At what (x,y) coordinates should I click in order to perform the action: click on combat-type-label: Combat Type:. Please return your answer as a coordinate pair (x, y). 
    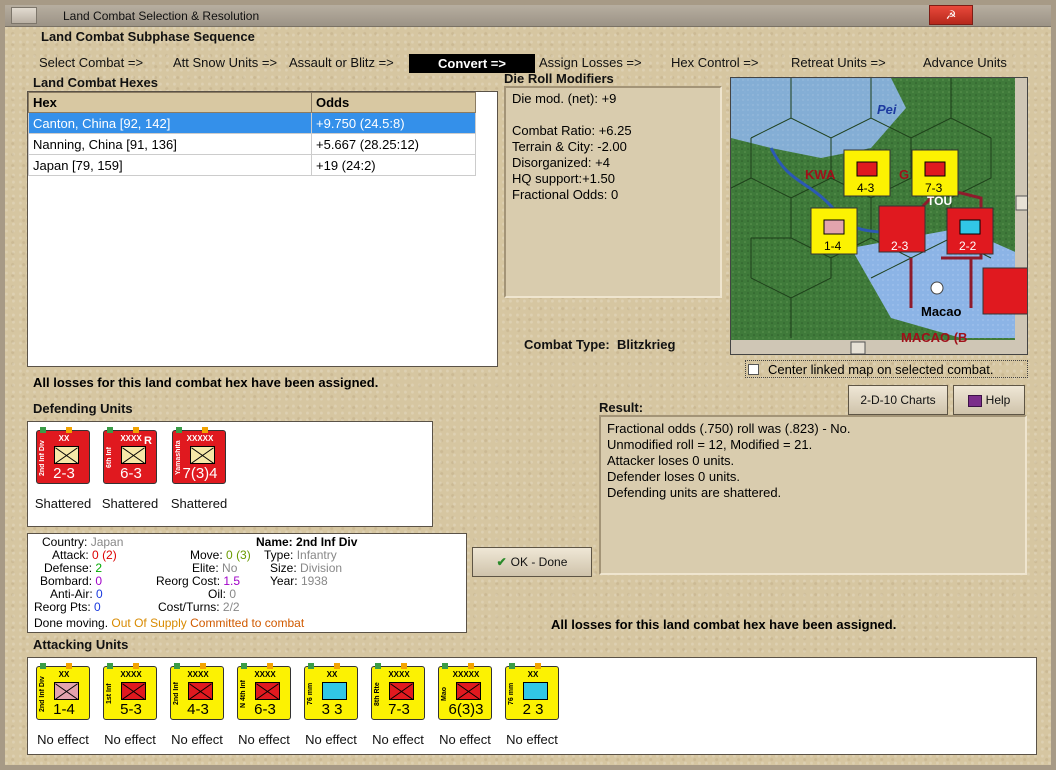
    Looking at the image, I should click on (567, 344).